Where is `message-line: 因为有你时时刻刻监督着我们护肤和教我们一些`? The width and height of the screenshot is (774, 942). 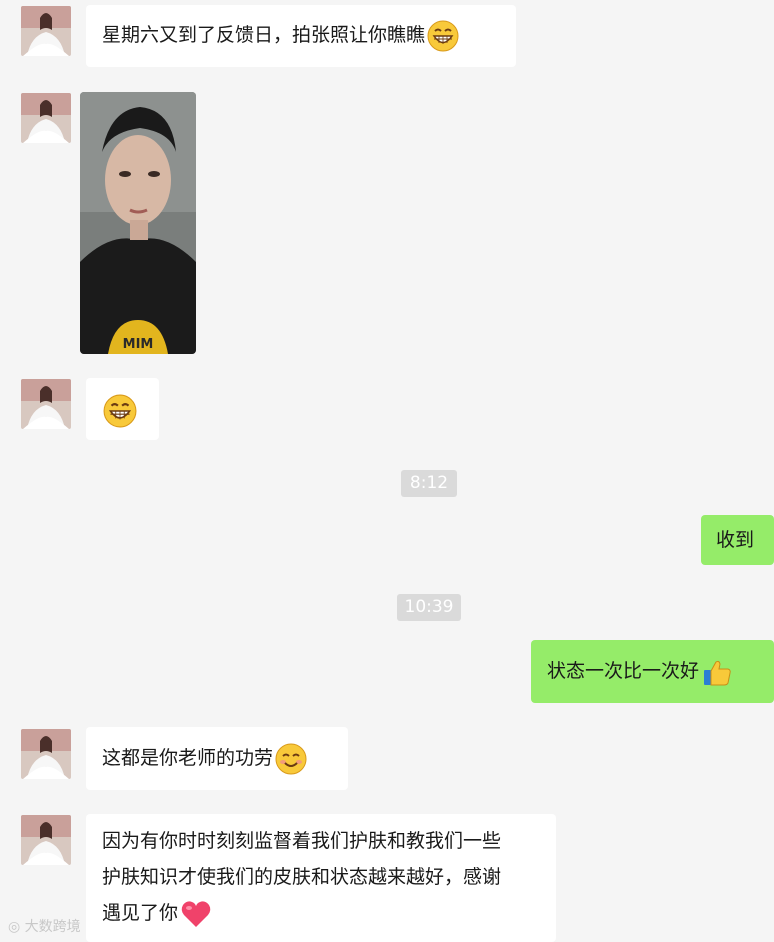
message-line: 因为有你时时刻刻监督着我们护肤和教我们一些 is located at coordinates (302, 841).